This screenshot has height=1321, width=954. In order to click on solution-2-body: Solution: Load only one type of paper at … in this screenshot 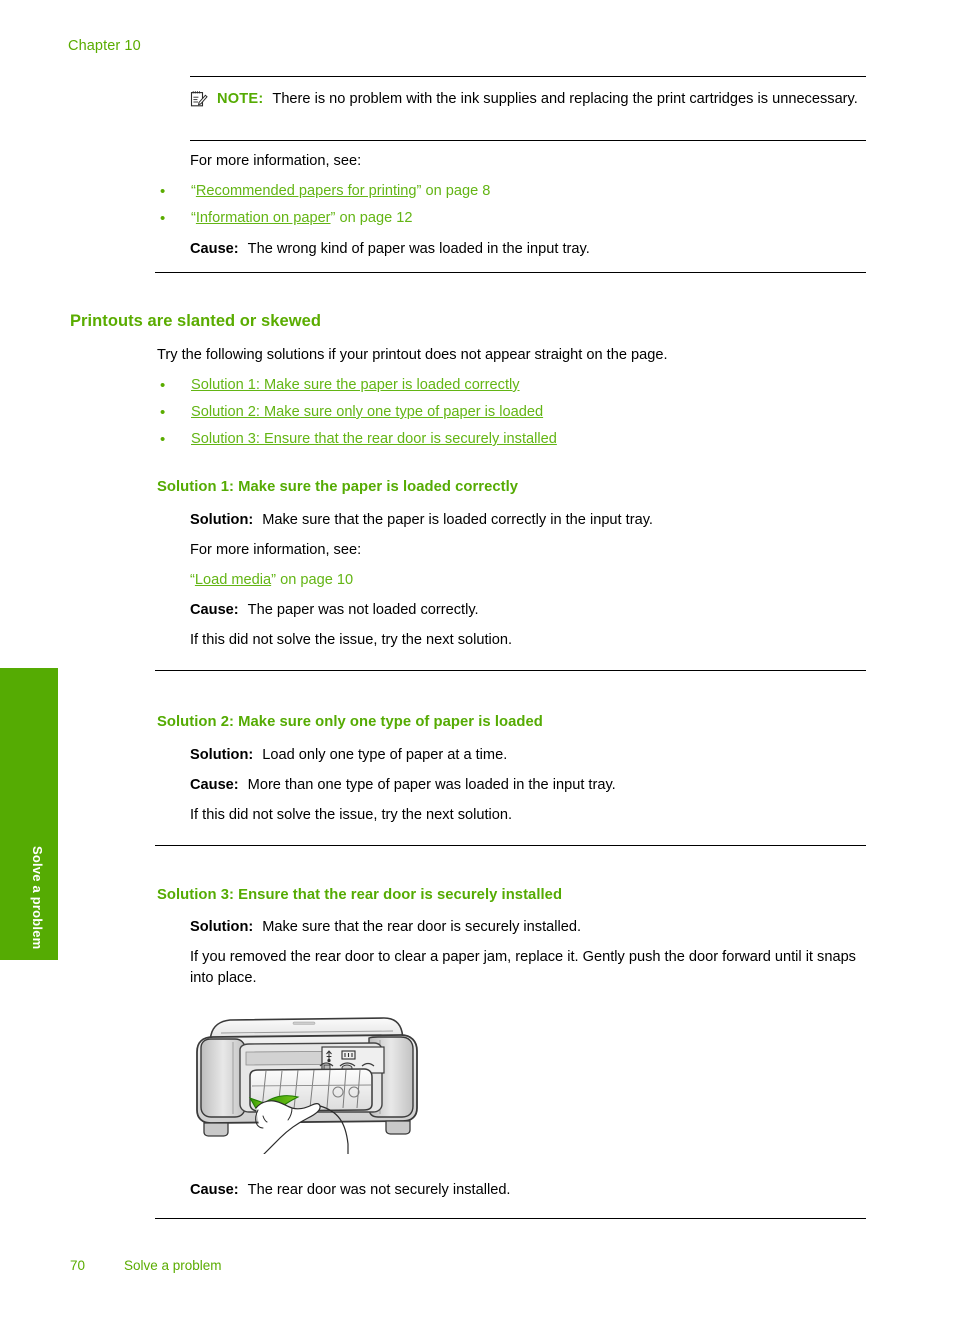, I will do `click(528, 785)`.